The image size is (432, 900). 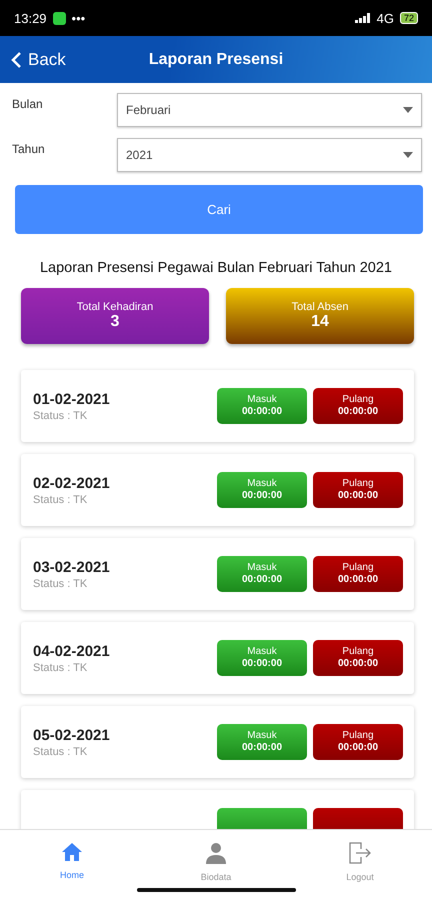 I want to click on chevron-icon, so click(x=16, y=59).